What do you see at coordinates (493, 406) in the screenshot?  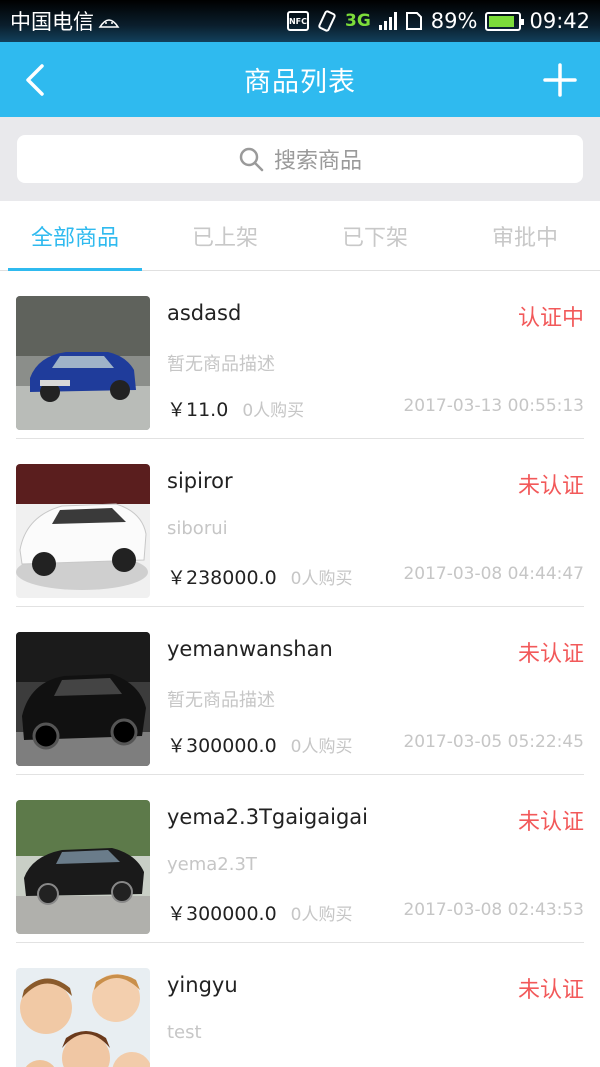 I see `product-date: 2017-03-13 00:55:13` at bounding box center [493, 406].